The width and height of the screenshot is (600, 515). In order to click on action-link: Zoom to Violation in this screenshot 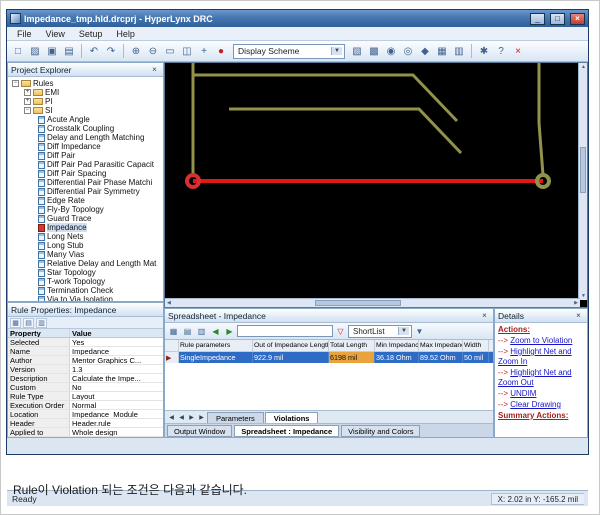, I will do `click(541, 340)`.